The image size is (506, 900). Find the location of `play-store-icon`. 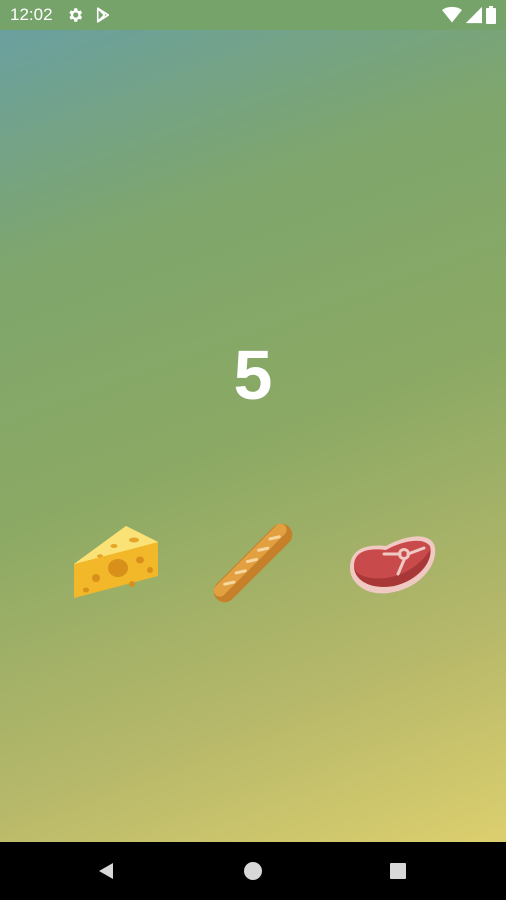

play-store-icon is located at coordinates (103, 15).